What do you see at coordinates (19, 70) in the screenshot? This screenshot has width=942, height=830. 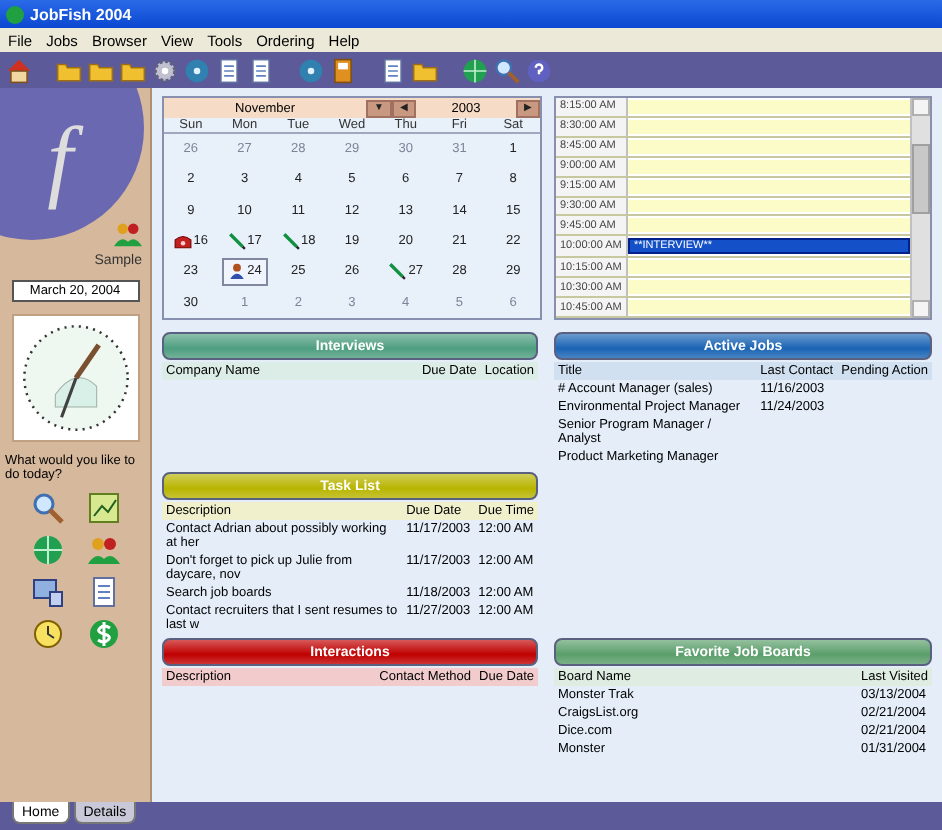 I see `house-icon` at bounding box center [19, 70].